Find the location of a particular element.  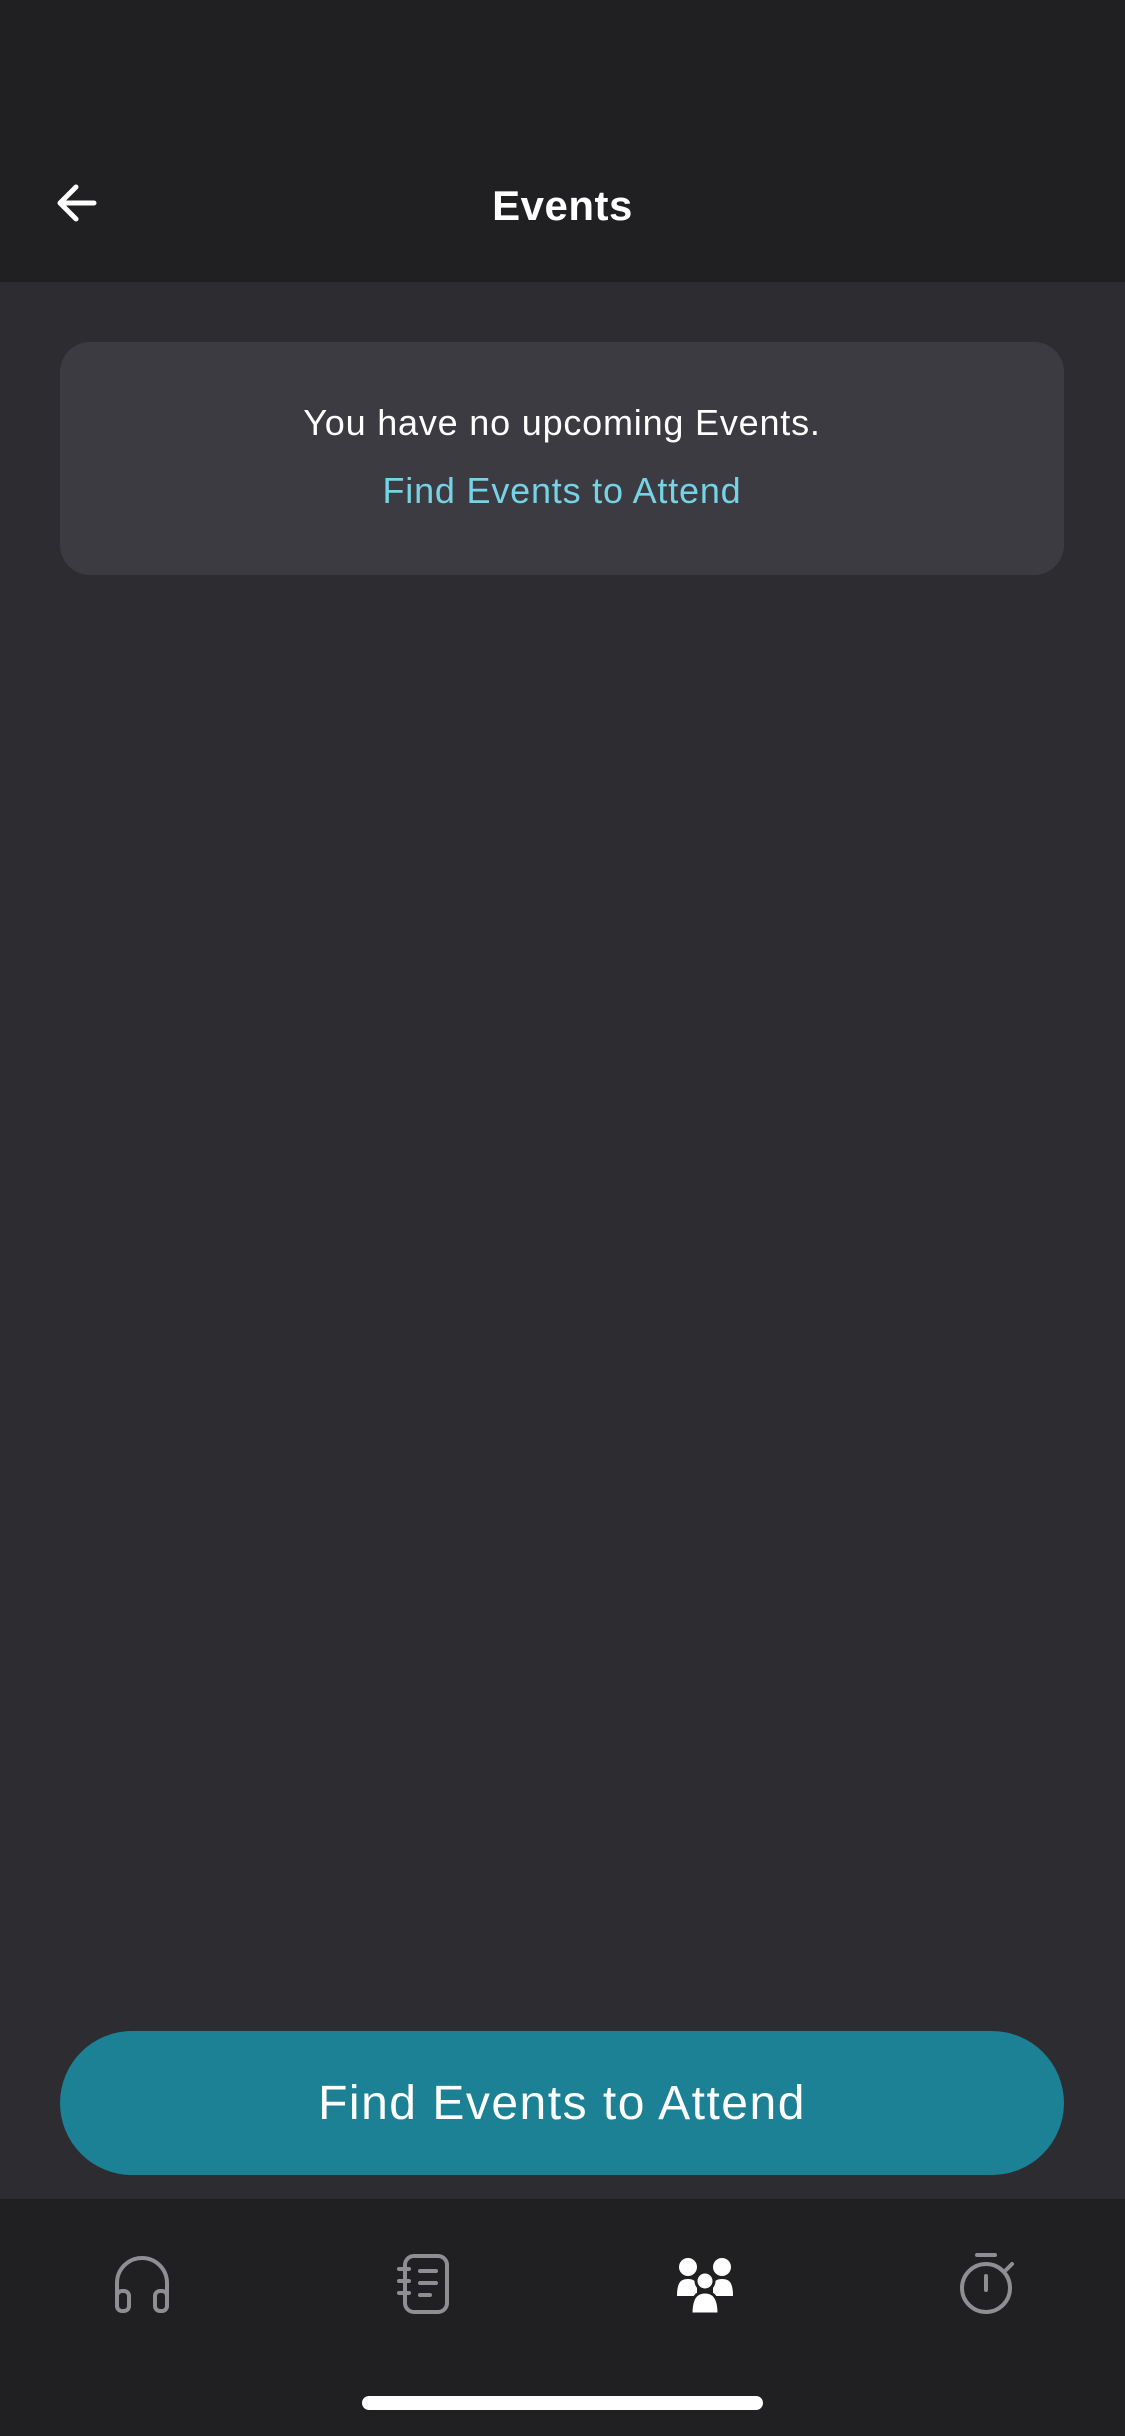

tab-community is located at coordinates (705, 2284).